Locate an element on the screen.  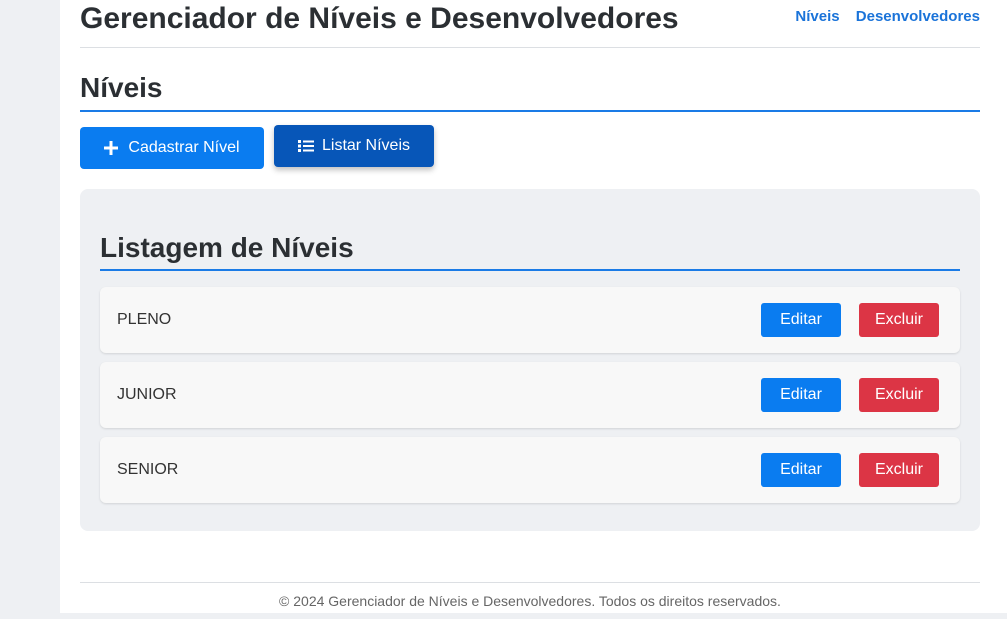
list-levels-label: Listar Níveis is located at coordinates (366, 145).